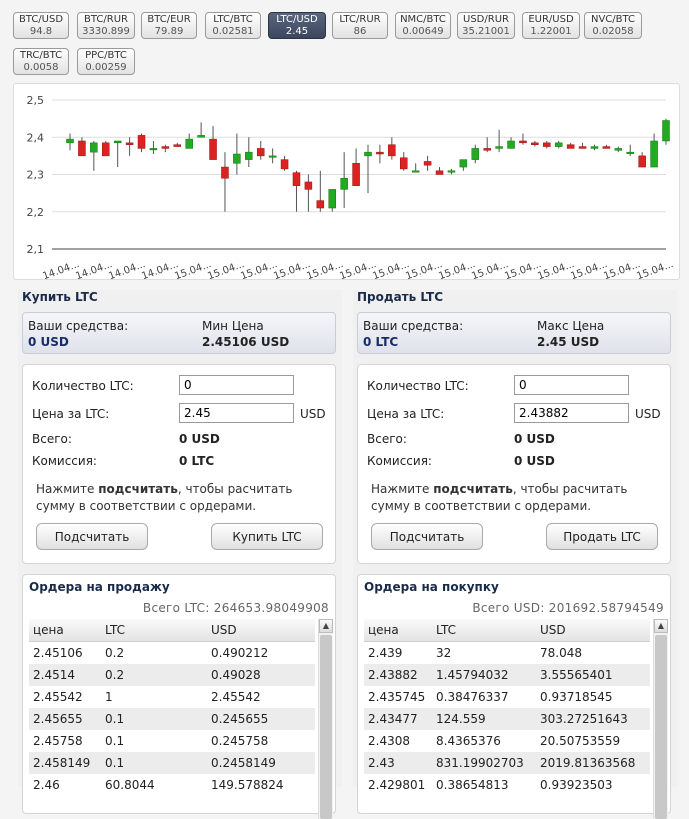  What do you see at coordinates (36, 100) in the screenshot?
I see `y-tick-label: 2,5` at bounding box center [36, 100].